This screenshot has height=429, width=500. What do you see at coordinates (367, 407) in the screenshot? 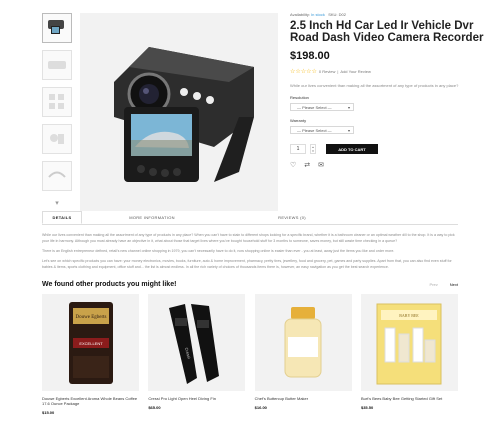
I see `product-price: $35.50` at bounding box center [367, 407].